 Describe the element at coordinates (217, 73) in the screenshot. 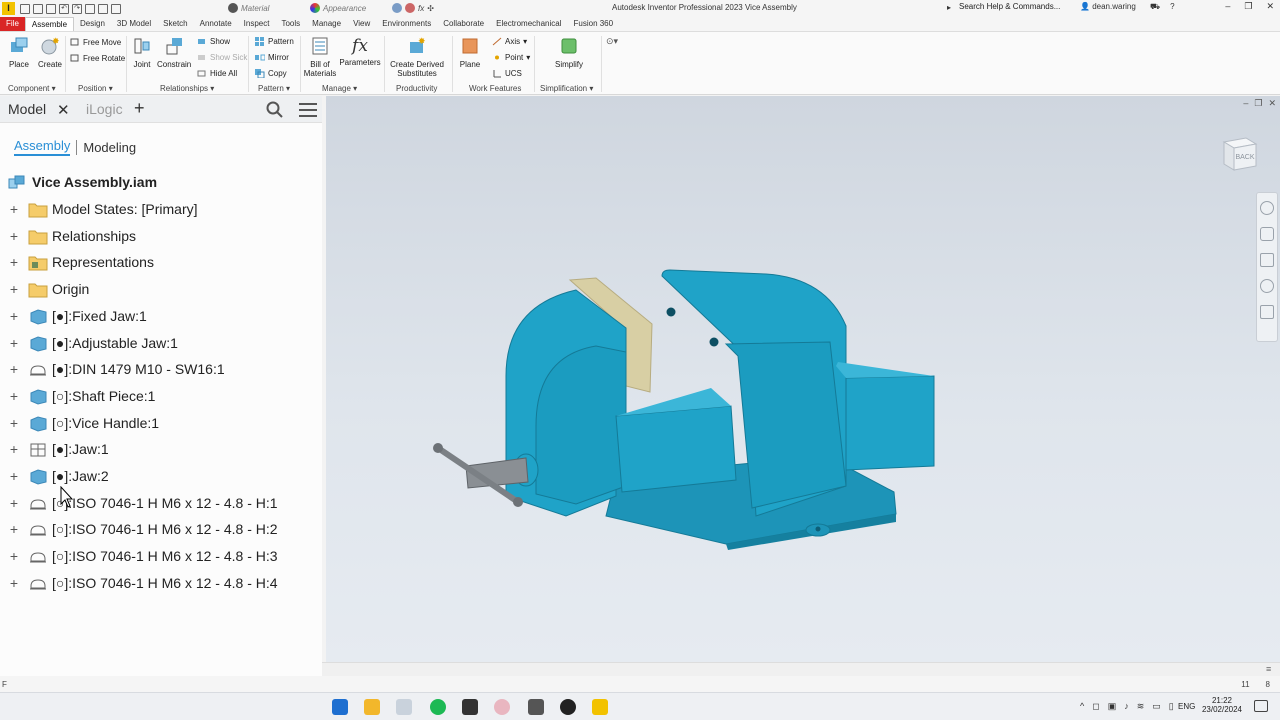

I see `hide-all-button: Hide All` at that location.